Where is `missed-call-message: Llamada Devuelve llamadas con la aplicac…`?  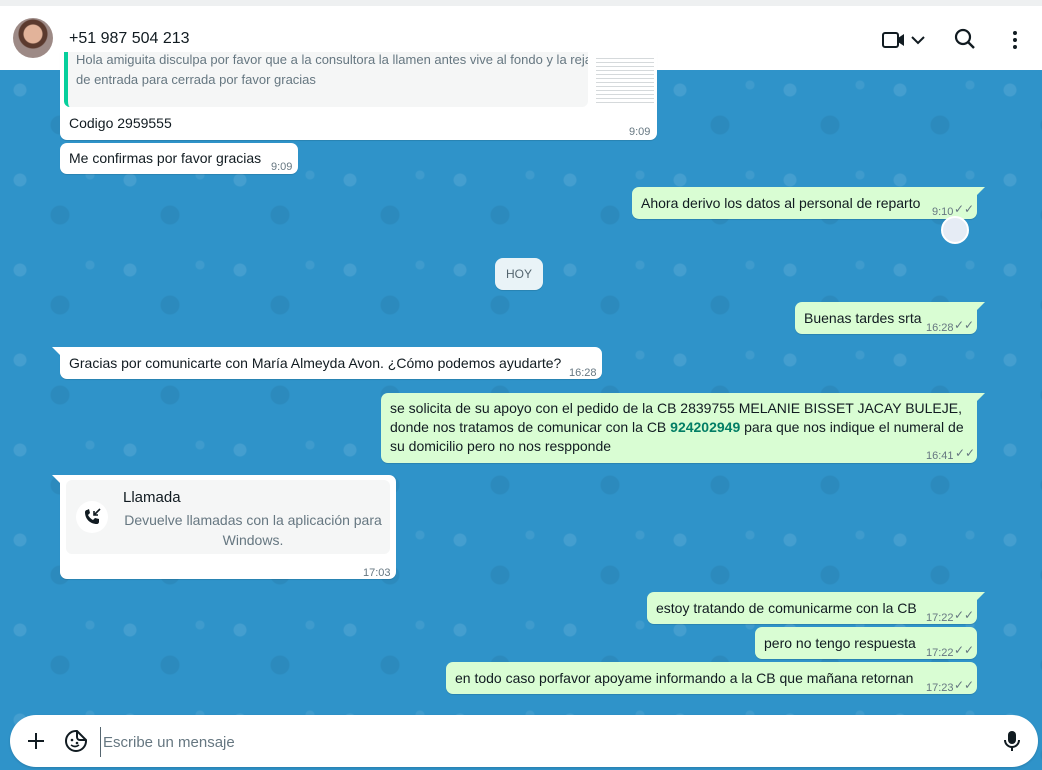 missed-call-message: Llamada Devuelve llamadas con la aplicac… is located at coordinates (228, 527).